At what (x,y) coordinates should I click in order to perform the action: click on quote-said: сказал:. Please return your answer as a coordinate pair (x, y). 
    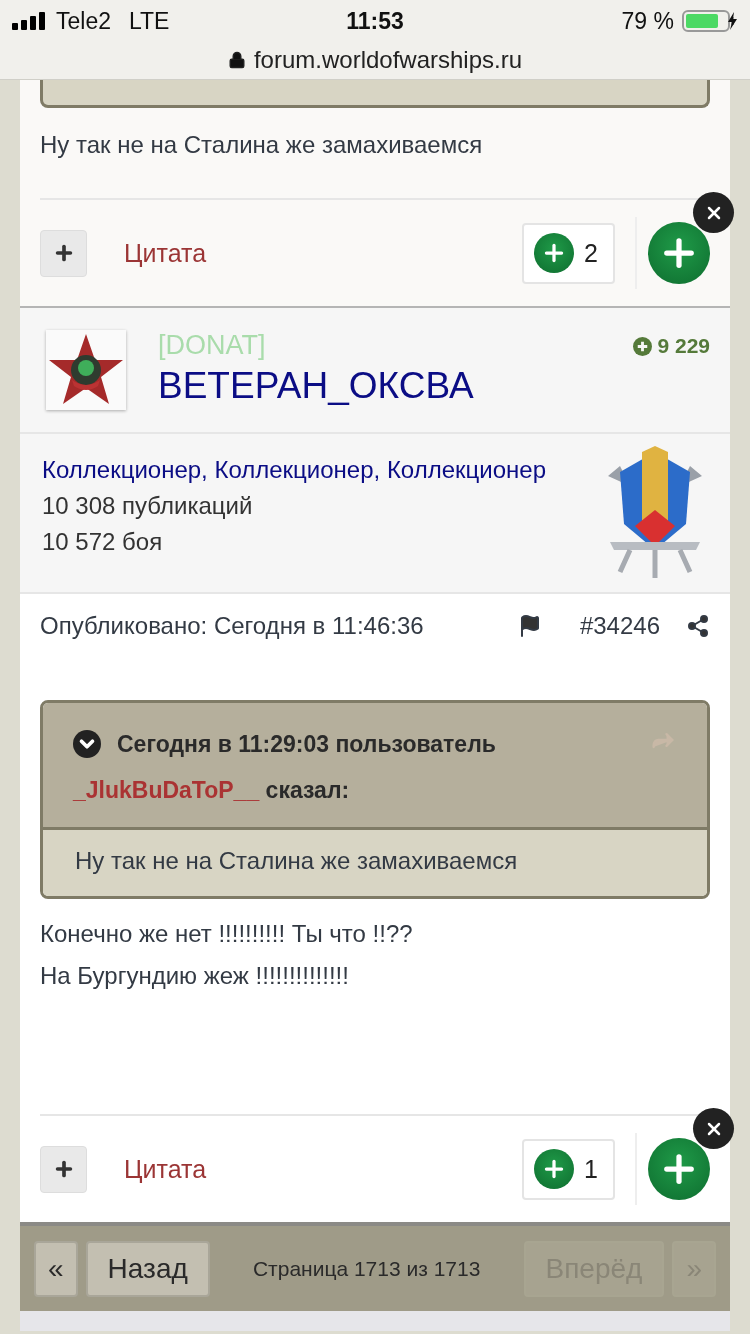
    Looking at the image, I should click on (307, 790).